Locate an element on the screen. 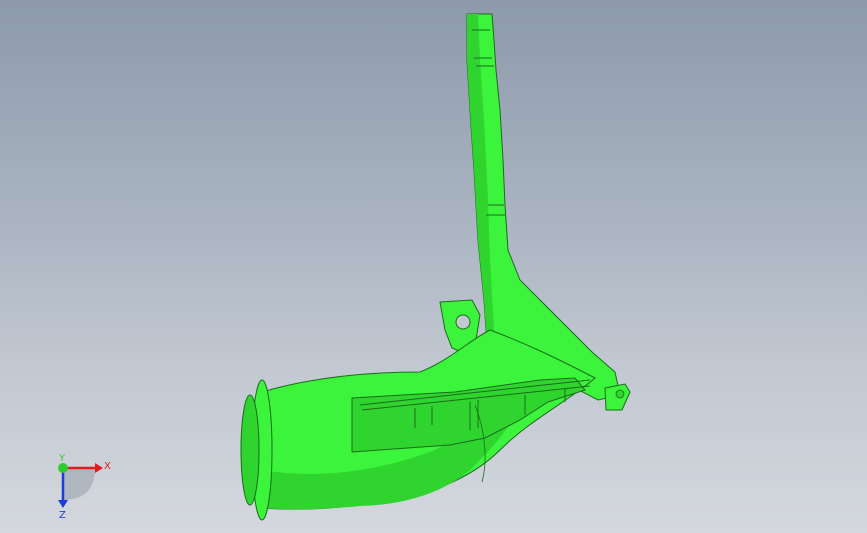 The height and width of the screenshot is (533, 867). pin-boss is located at coordinates (620, 394).